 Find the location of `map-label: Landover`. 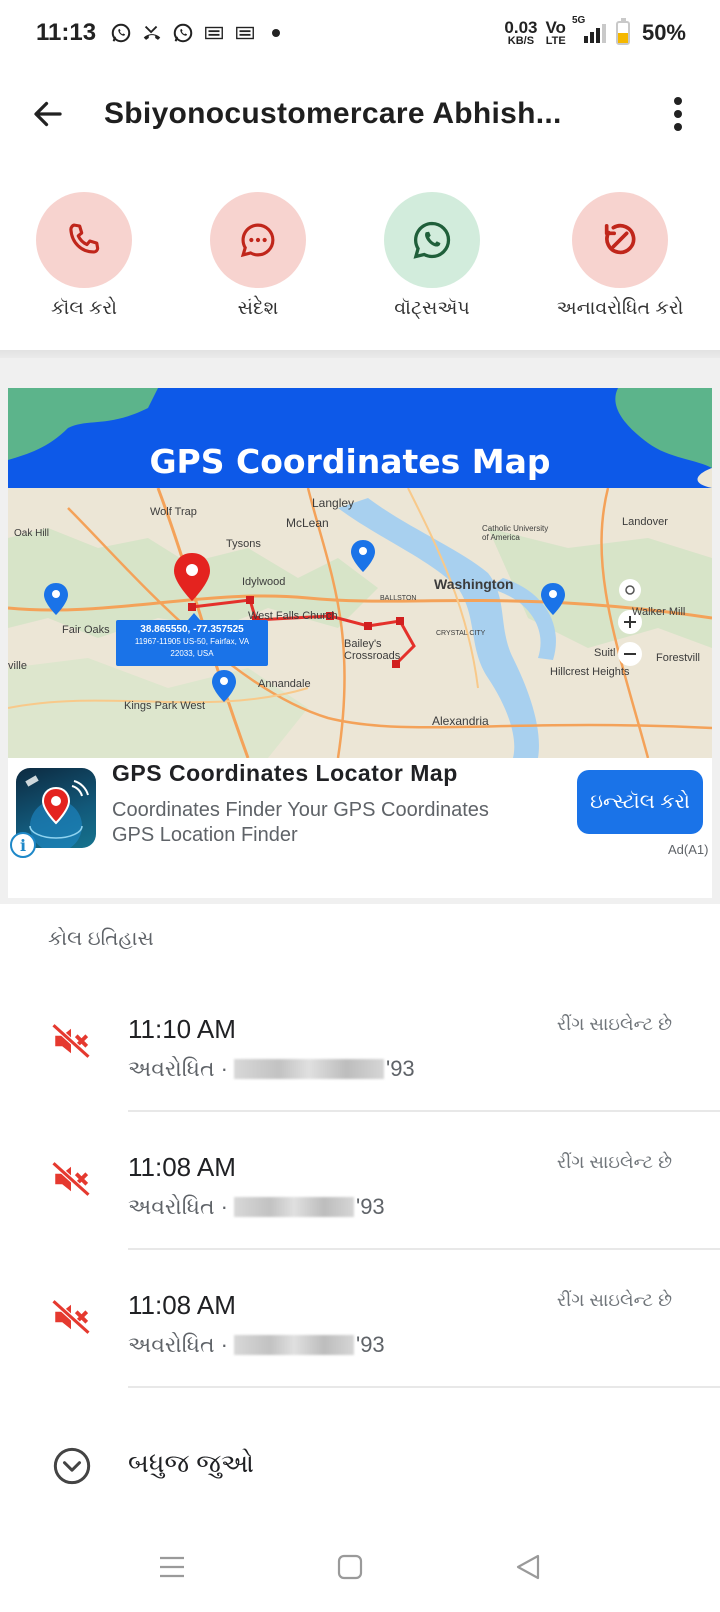

map-label: Landover is located at coordinates (645, 522).